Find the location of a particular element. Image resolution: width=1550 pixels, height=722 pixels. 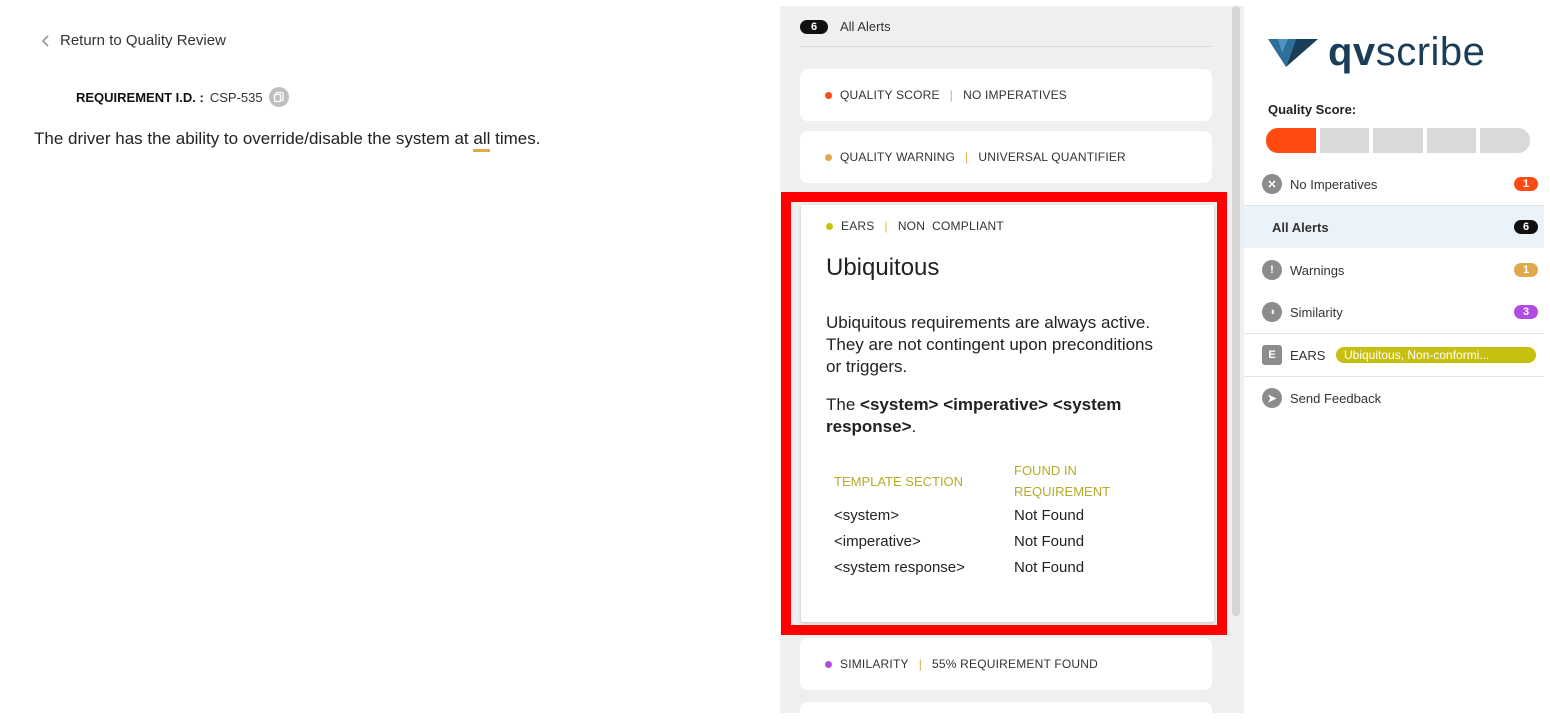

table-header-found-line1: FOUND IN is located at coordinates (1045, 470).